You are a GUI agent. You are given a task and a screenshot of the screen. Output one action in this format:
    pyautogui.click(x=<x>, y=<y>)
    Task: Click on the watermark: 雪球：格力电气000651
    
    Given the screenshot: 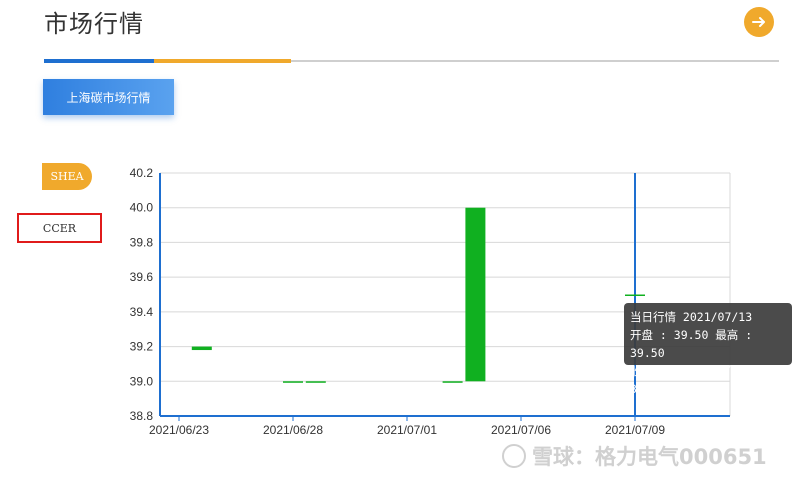 What is the action you would take?
    pyautogui.click(x=634, y=456)
    